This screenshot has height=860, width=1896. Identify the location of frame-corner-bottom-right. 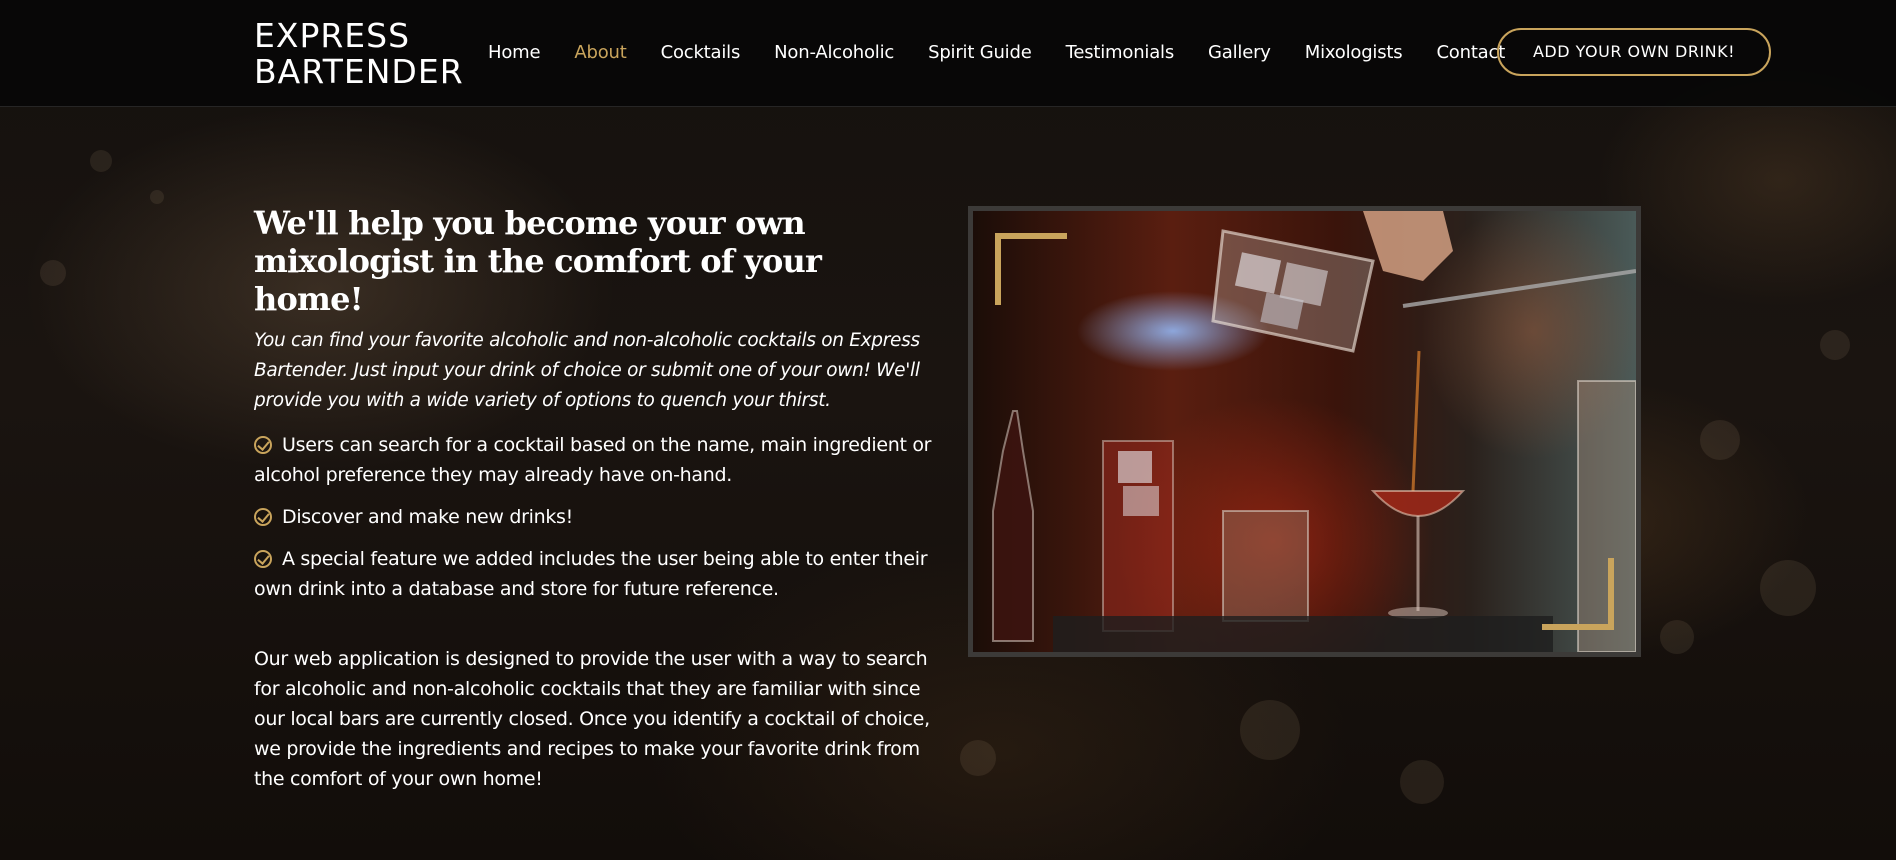
(1578, 594).